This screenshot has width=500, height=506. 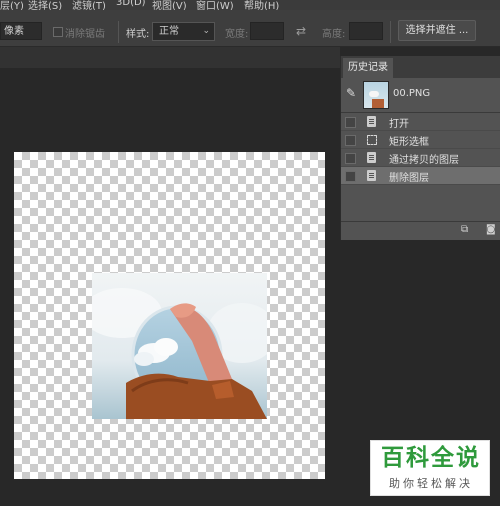 I want to click on menu-filter: 滤镜(T), so click(x=89, y=5).